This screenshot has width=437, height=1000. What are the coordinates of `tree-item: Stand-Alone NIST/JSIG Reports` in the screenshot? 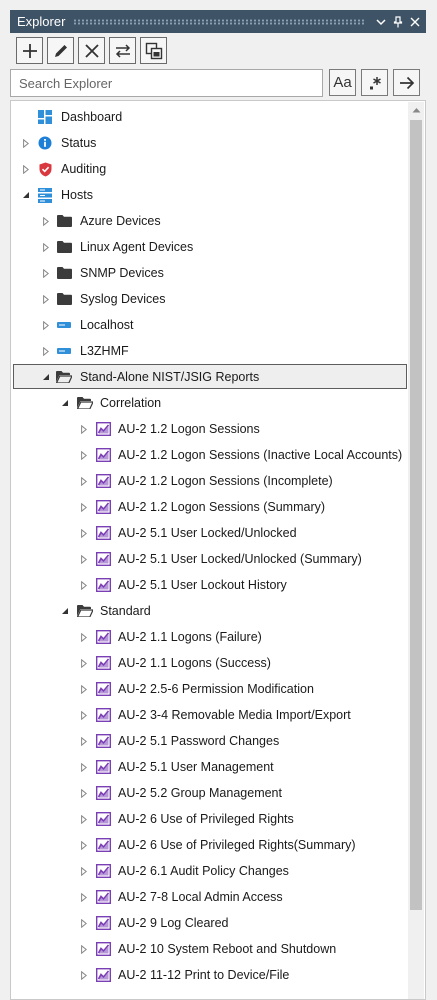 It's located at (210, 376).